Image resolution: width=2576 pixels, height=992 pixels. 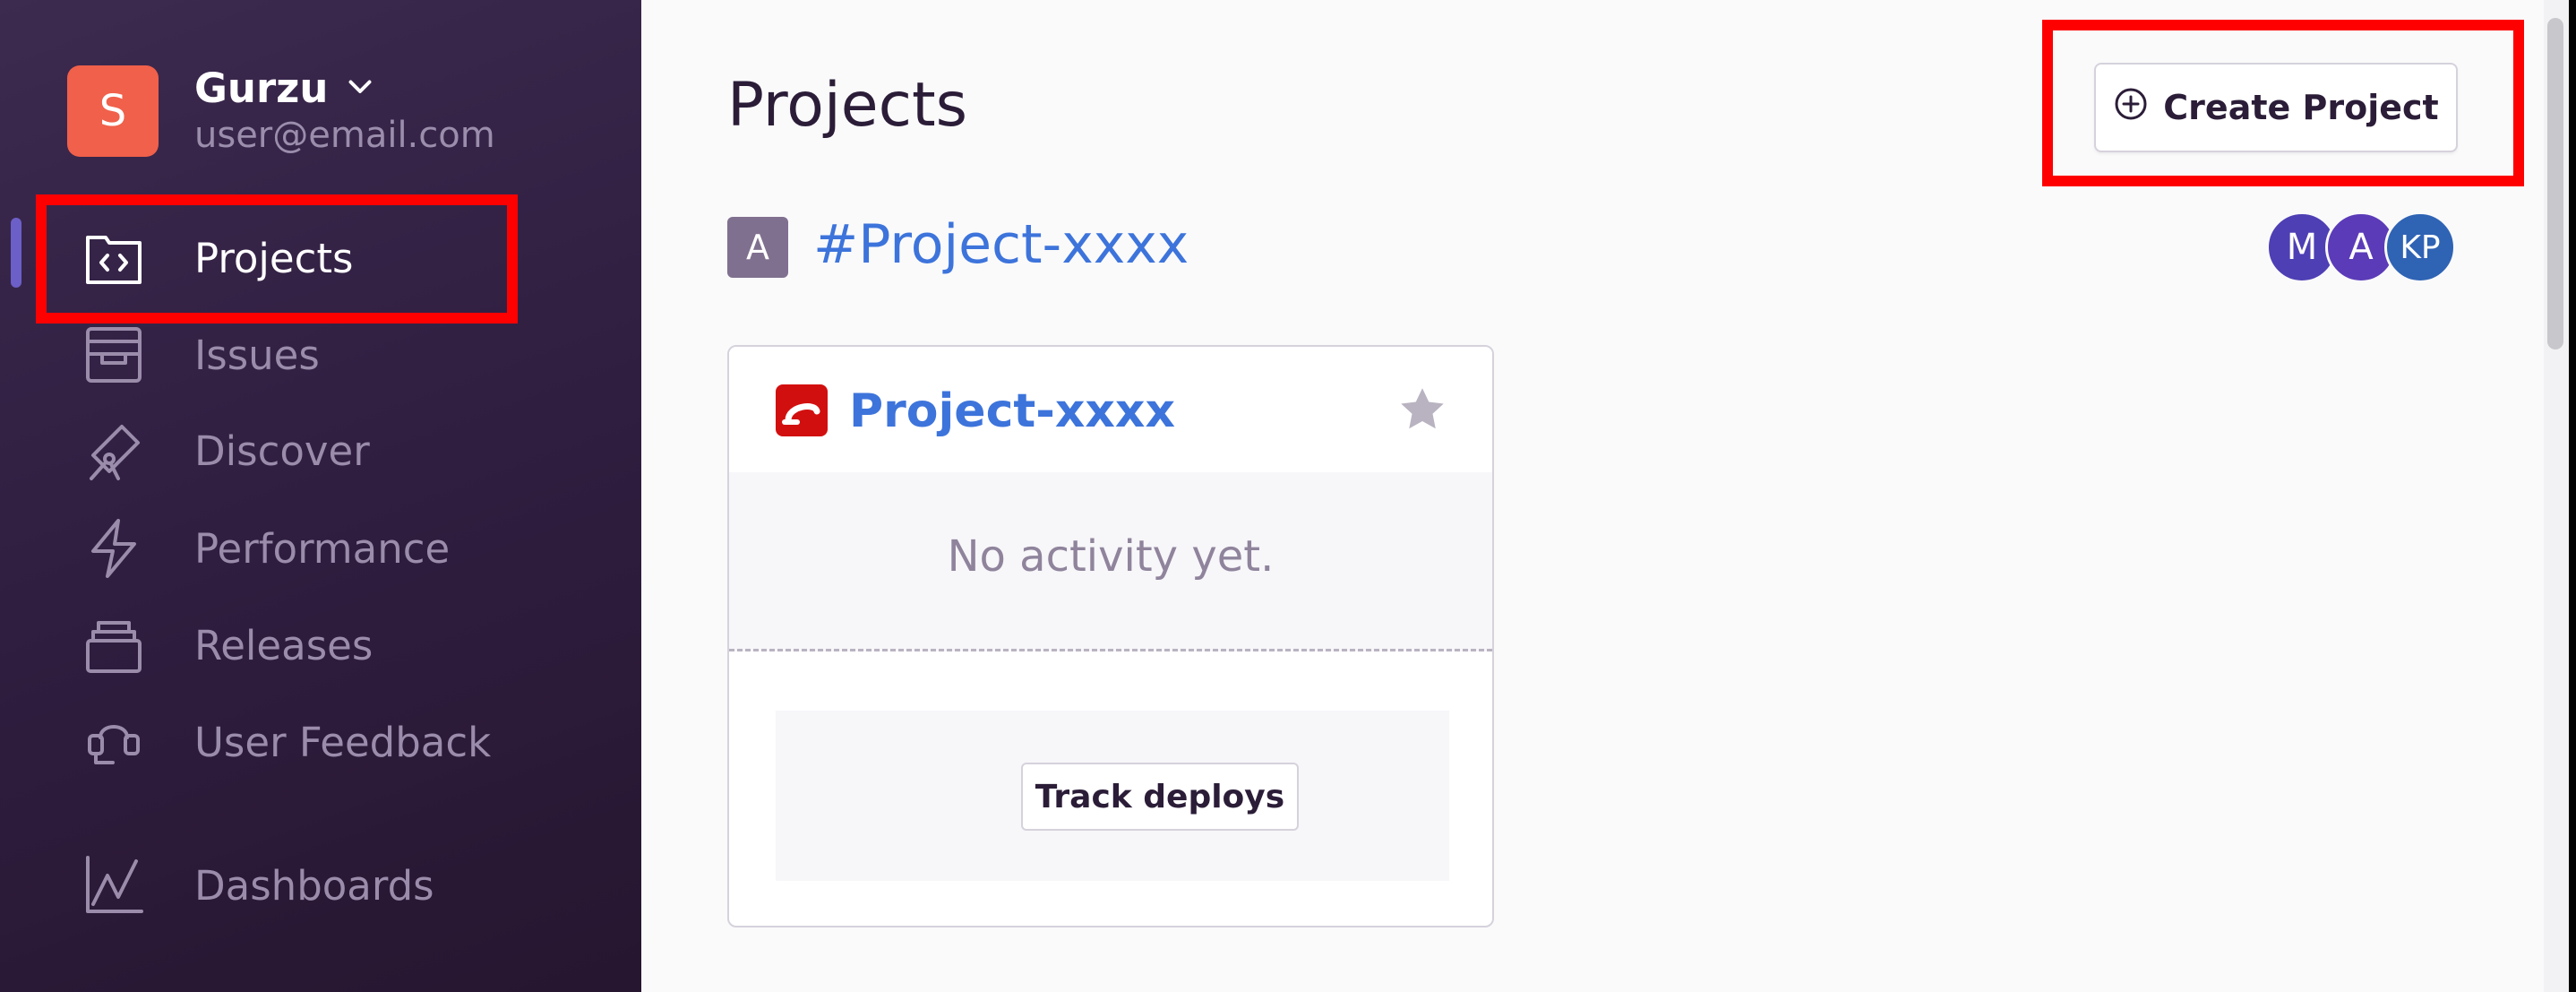 What do you see at coordinates (802, 410) in the screenshot?
I see `platform-icon` at bounding box center [802, 410].